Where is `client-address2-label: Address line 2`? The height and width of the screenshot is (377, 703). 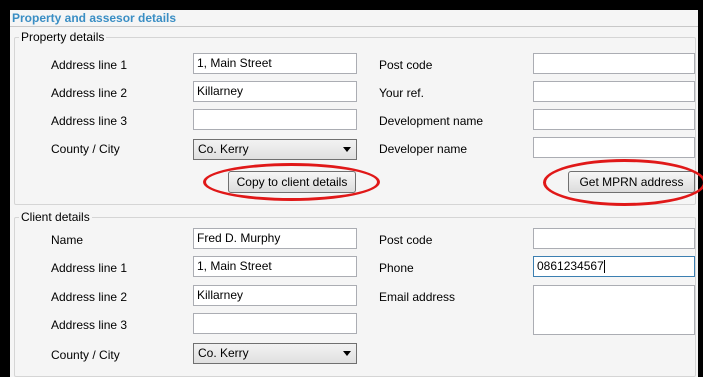 client-address2-label: Address line 2 is located at coordinates (89, 297).